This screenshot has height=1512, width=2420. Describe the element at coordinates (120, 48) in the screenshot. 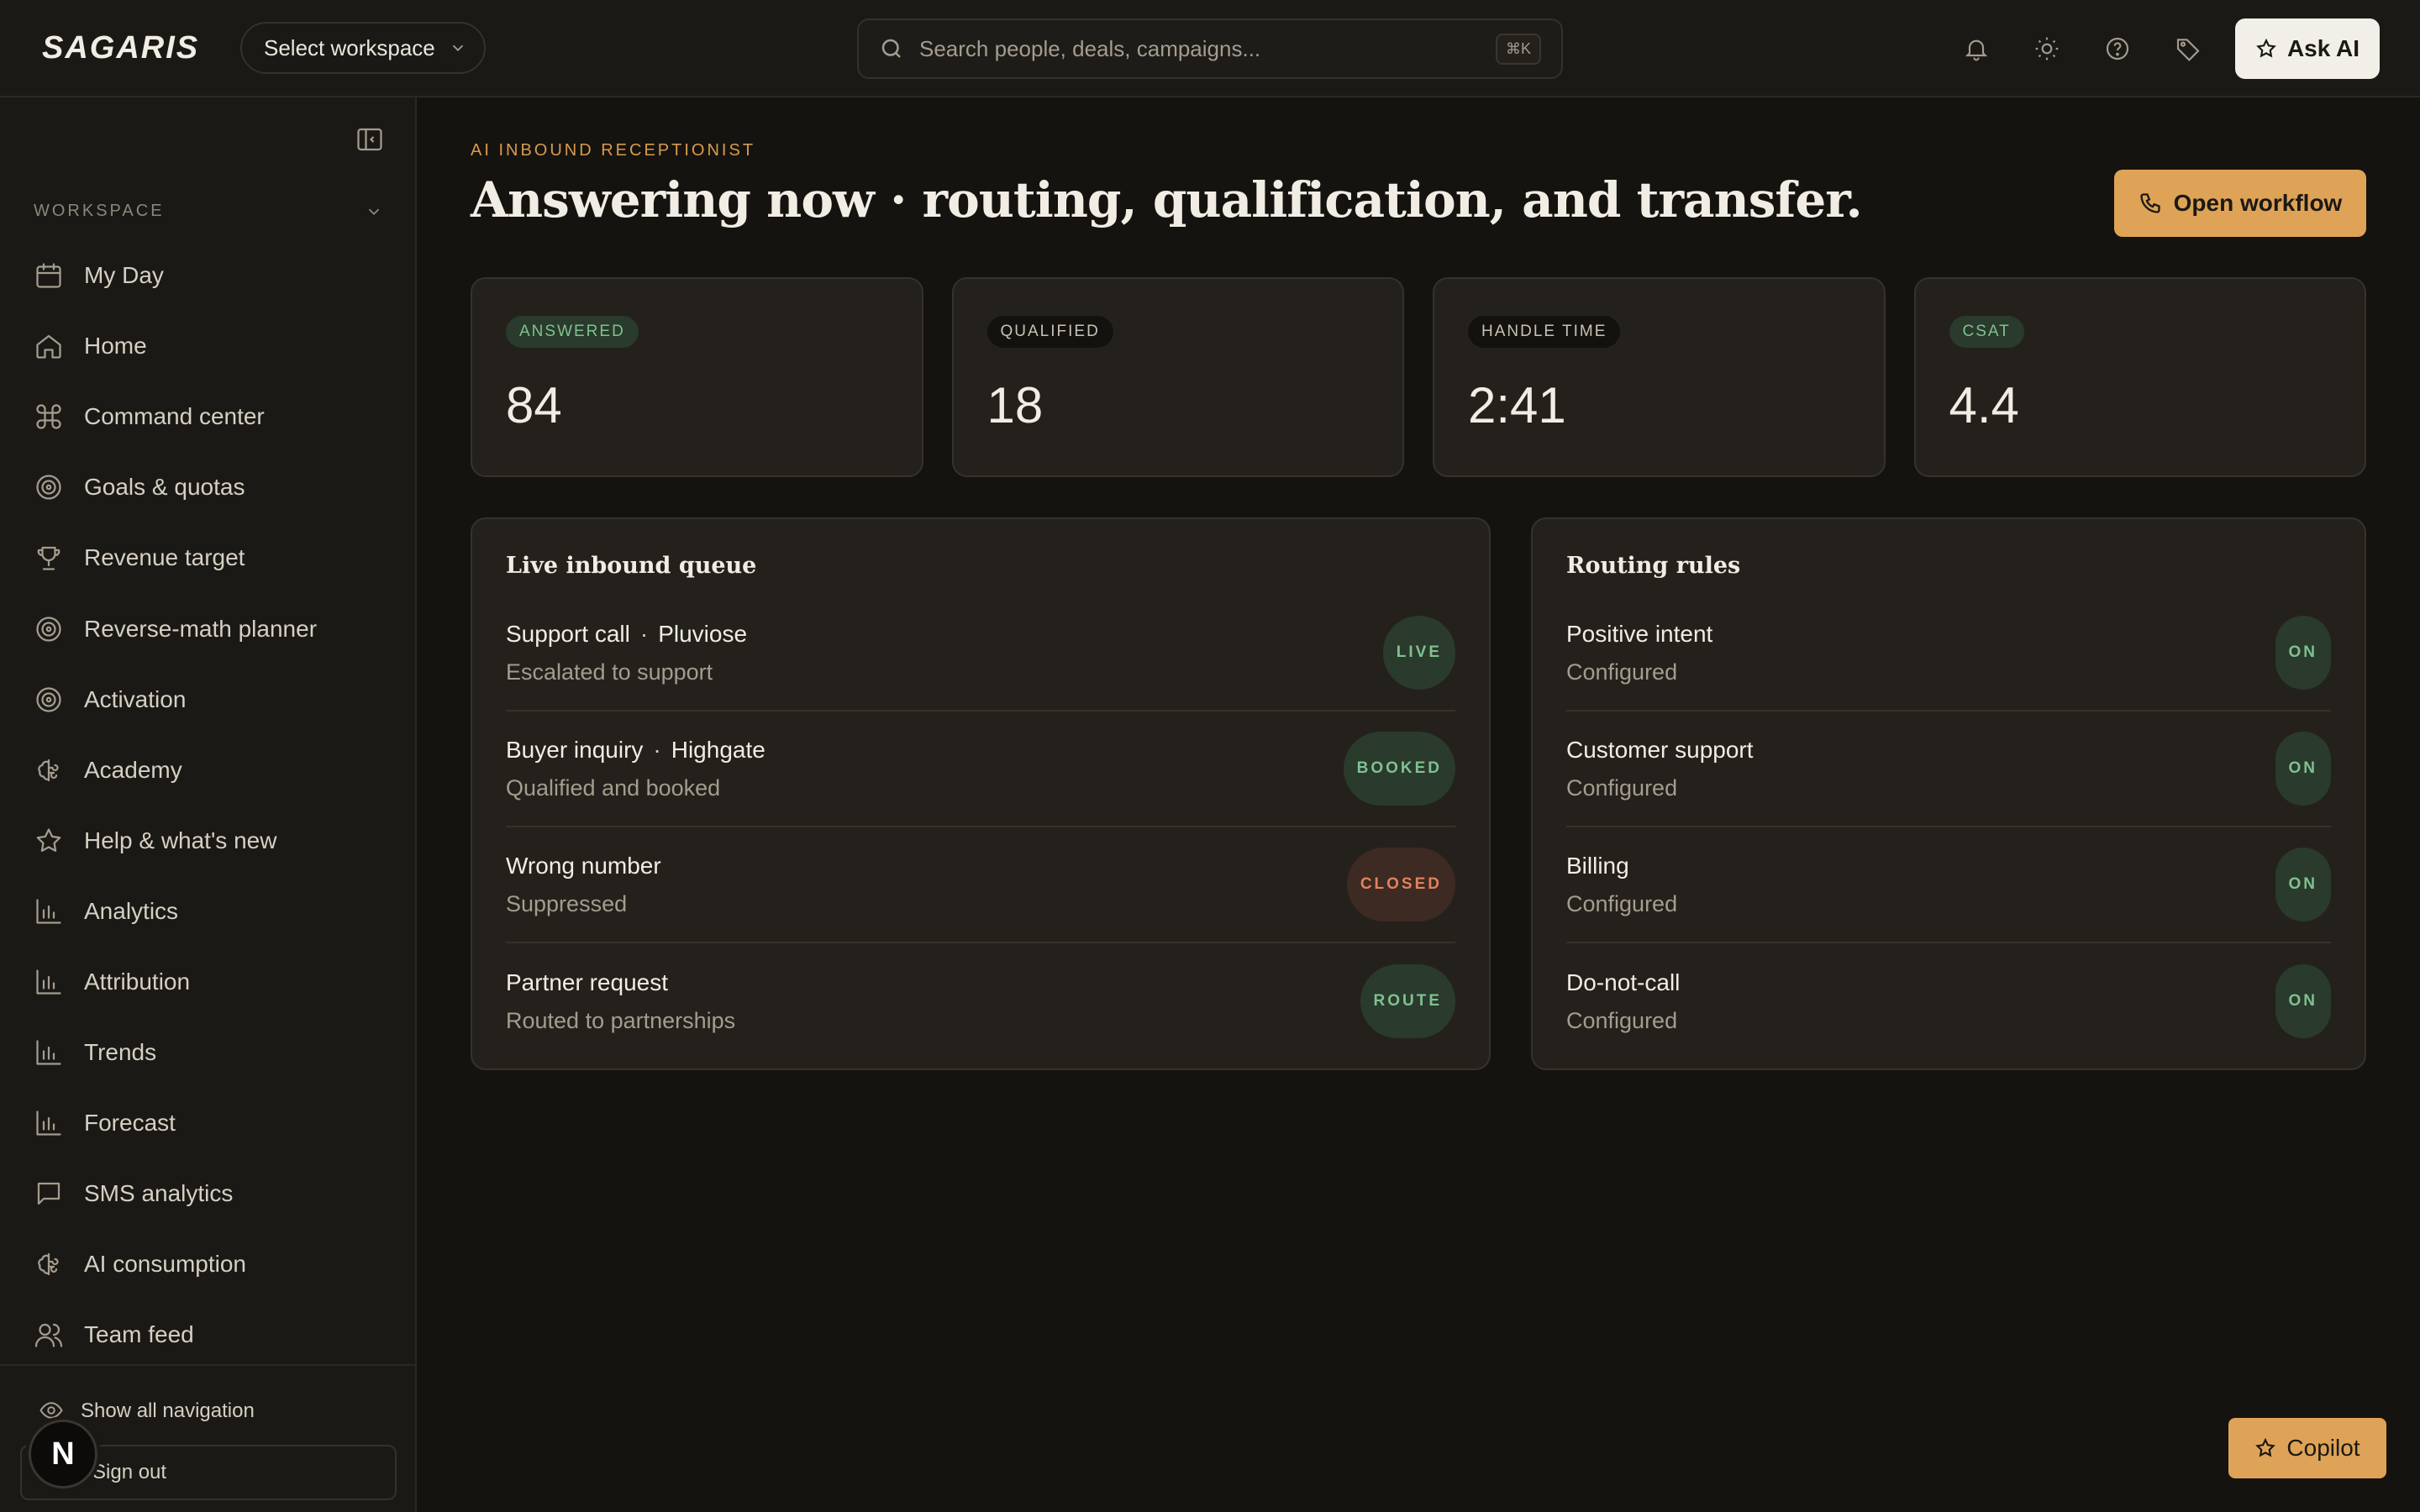

I see `logo: SAGARIS` at that location.